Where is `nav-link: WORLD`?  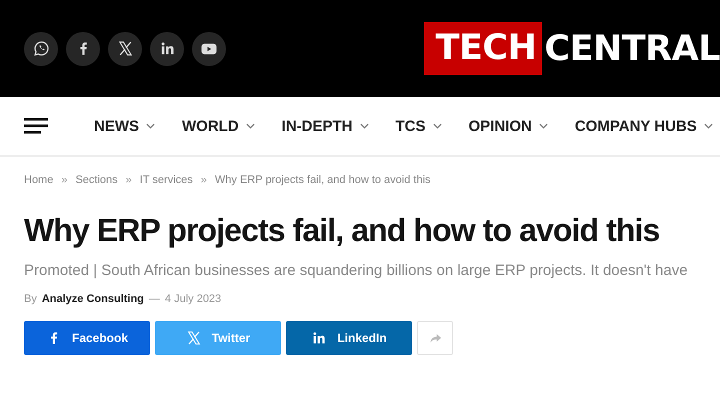
nav-link: WORLD is located at coordinates (210, 126).